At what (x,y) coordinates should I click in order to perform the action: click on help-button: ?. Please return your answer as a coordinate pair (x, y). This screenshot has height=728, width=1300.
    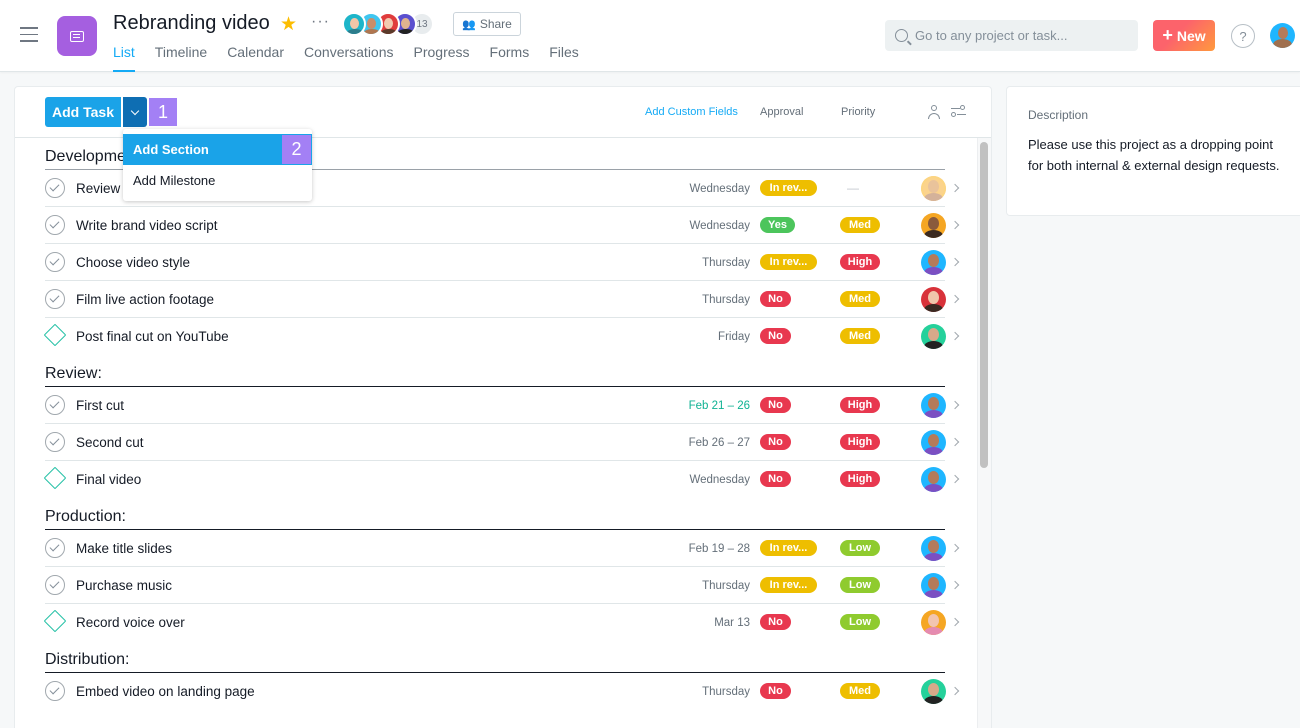
    Looking at the image, I should click on (1243, 36).